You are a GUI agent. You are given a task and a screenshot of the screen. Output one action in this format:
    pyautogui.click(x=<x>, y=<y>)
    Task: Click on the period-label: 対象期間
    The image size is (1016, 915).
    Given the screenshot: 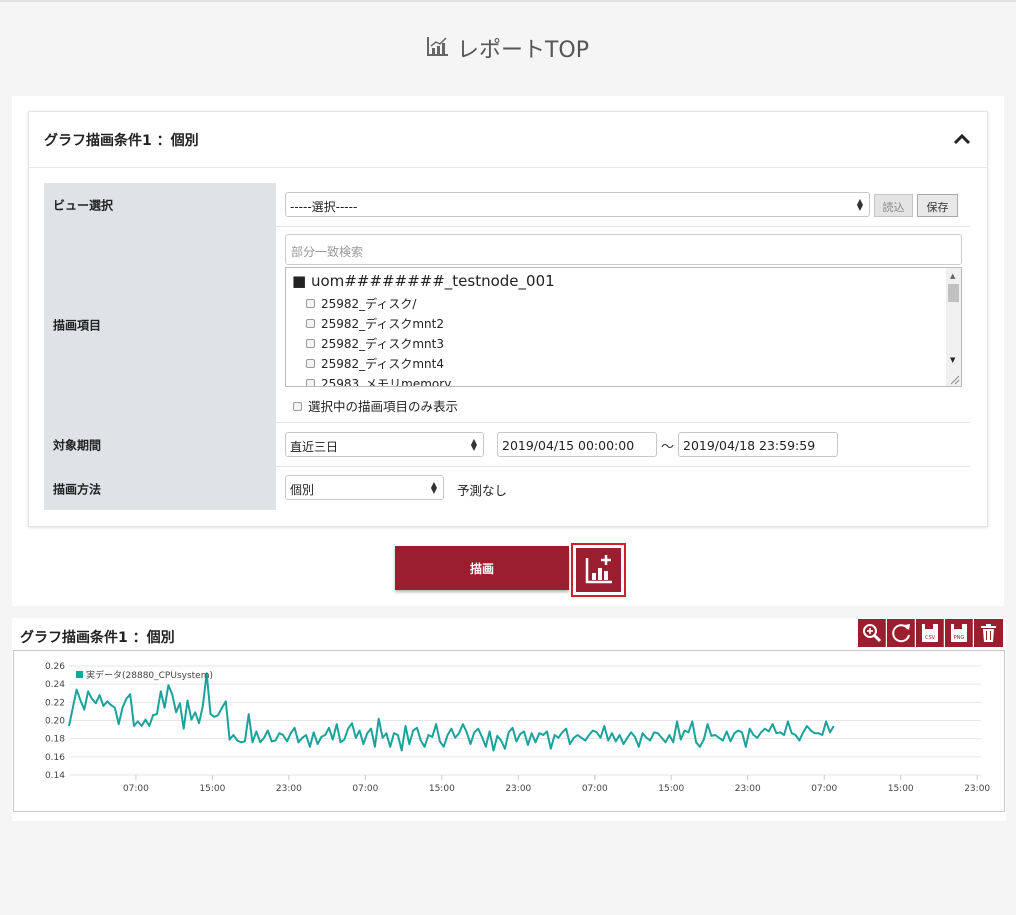 What is the action you would take?
    pyautogui.click(x=160, y=444)
    